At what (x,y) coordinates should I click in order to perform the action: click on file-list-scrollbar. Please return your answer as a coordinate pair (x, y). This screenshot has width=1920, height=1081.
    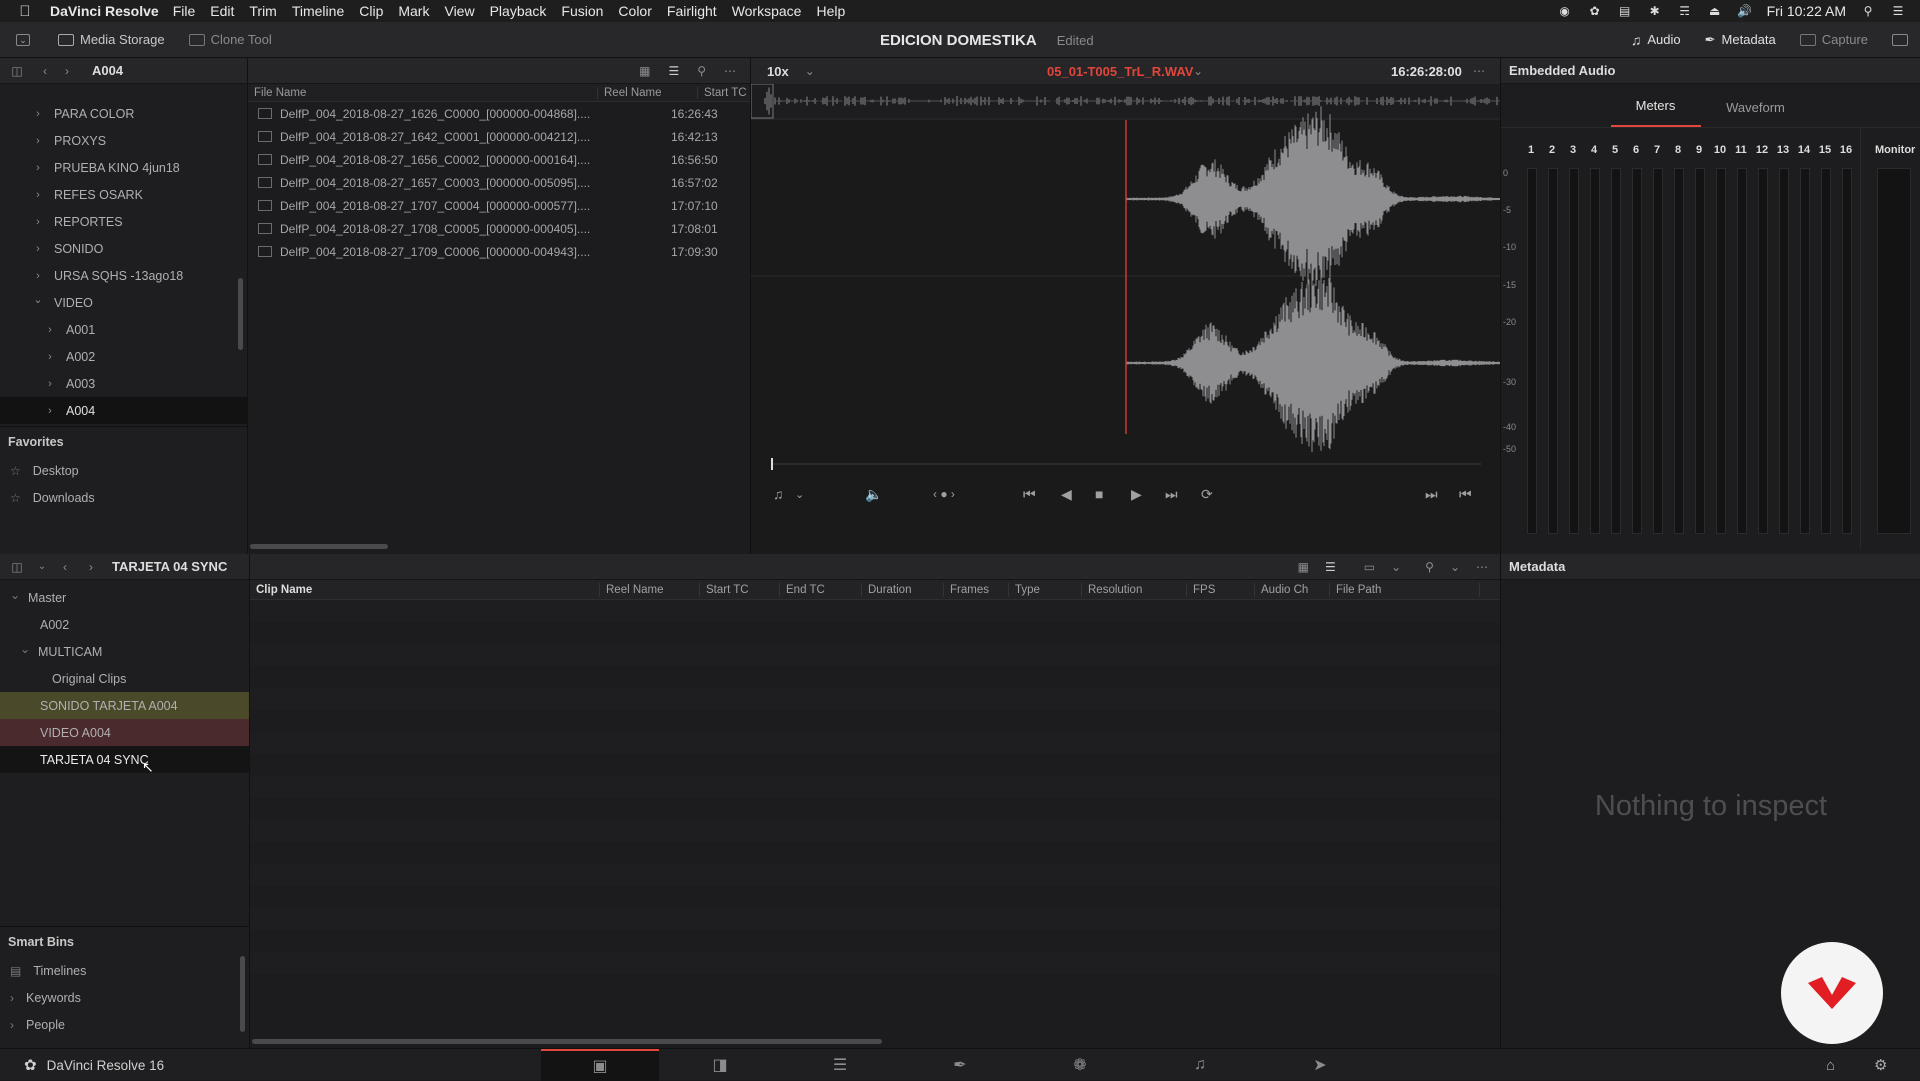
    Looking at the image, I should click on (319, 546).